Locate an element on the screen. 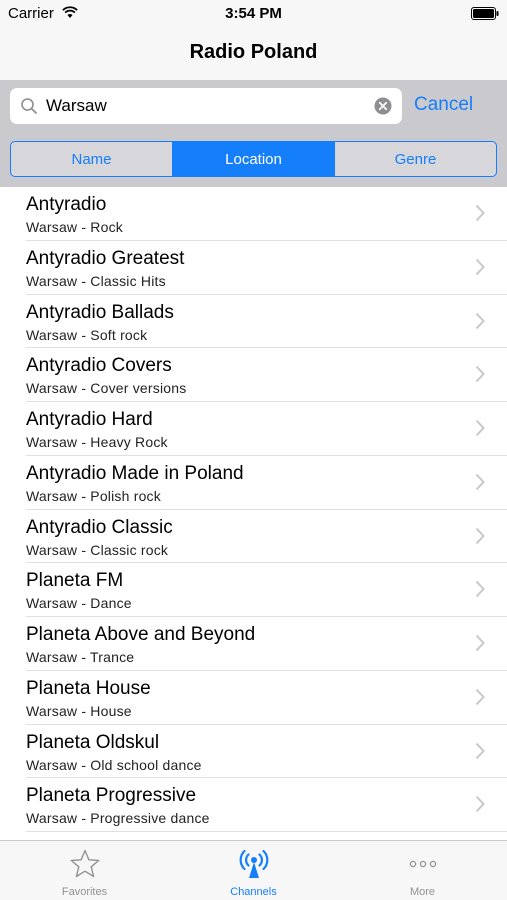 Image resolution: width=507 pixels, height=900 pixels. tab-favorites: Favorites is located at coordinates (84, 870).